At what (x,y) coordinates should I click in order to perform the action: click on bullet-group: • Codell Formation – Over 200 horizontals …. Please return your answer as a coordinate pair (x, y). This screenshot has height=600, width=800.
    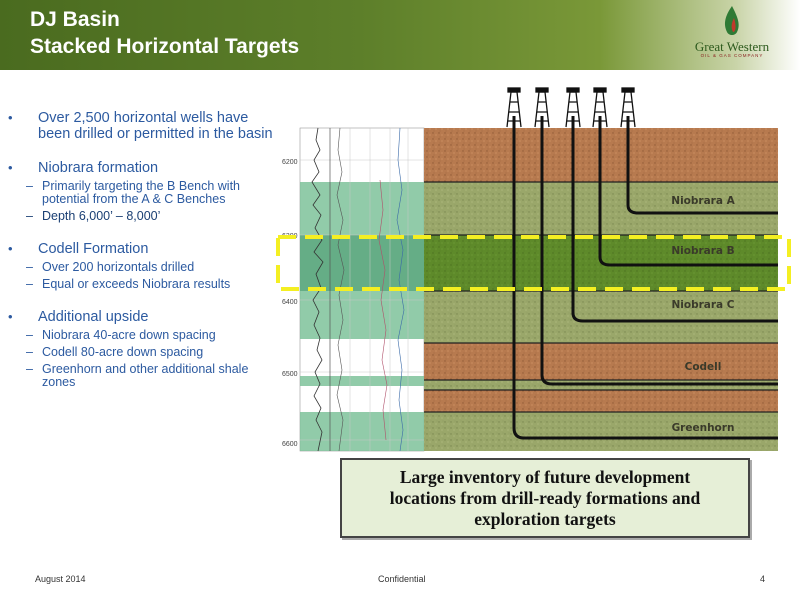
    Looking at the image, I should click on (143, 266).